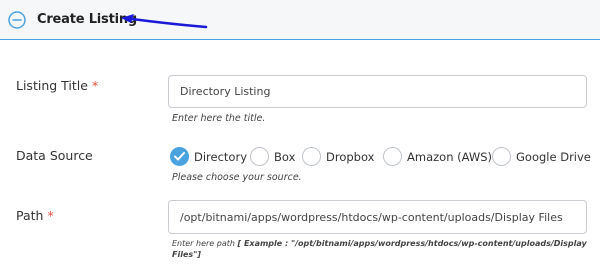 The width and height of the screenshot is (600, 278). What do you see at coordinates (205, 243) in the screenshot?
I see `path-help-prefix: Enter here path` at bounding box center [205, 243].